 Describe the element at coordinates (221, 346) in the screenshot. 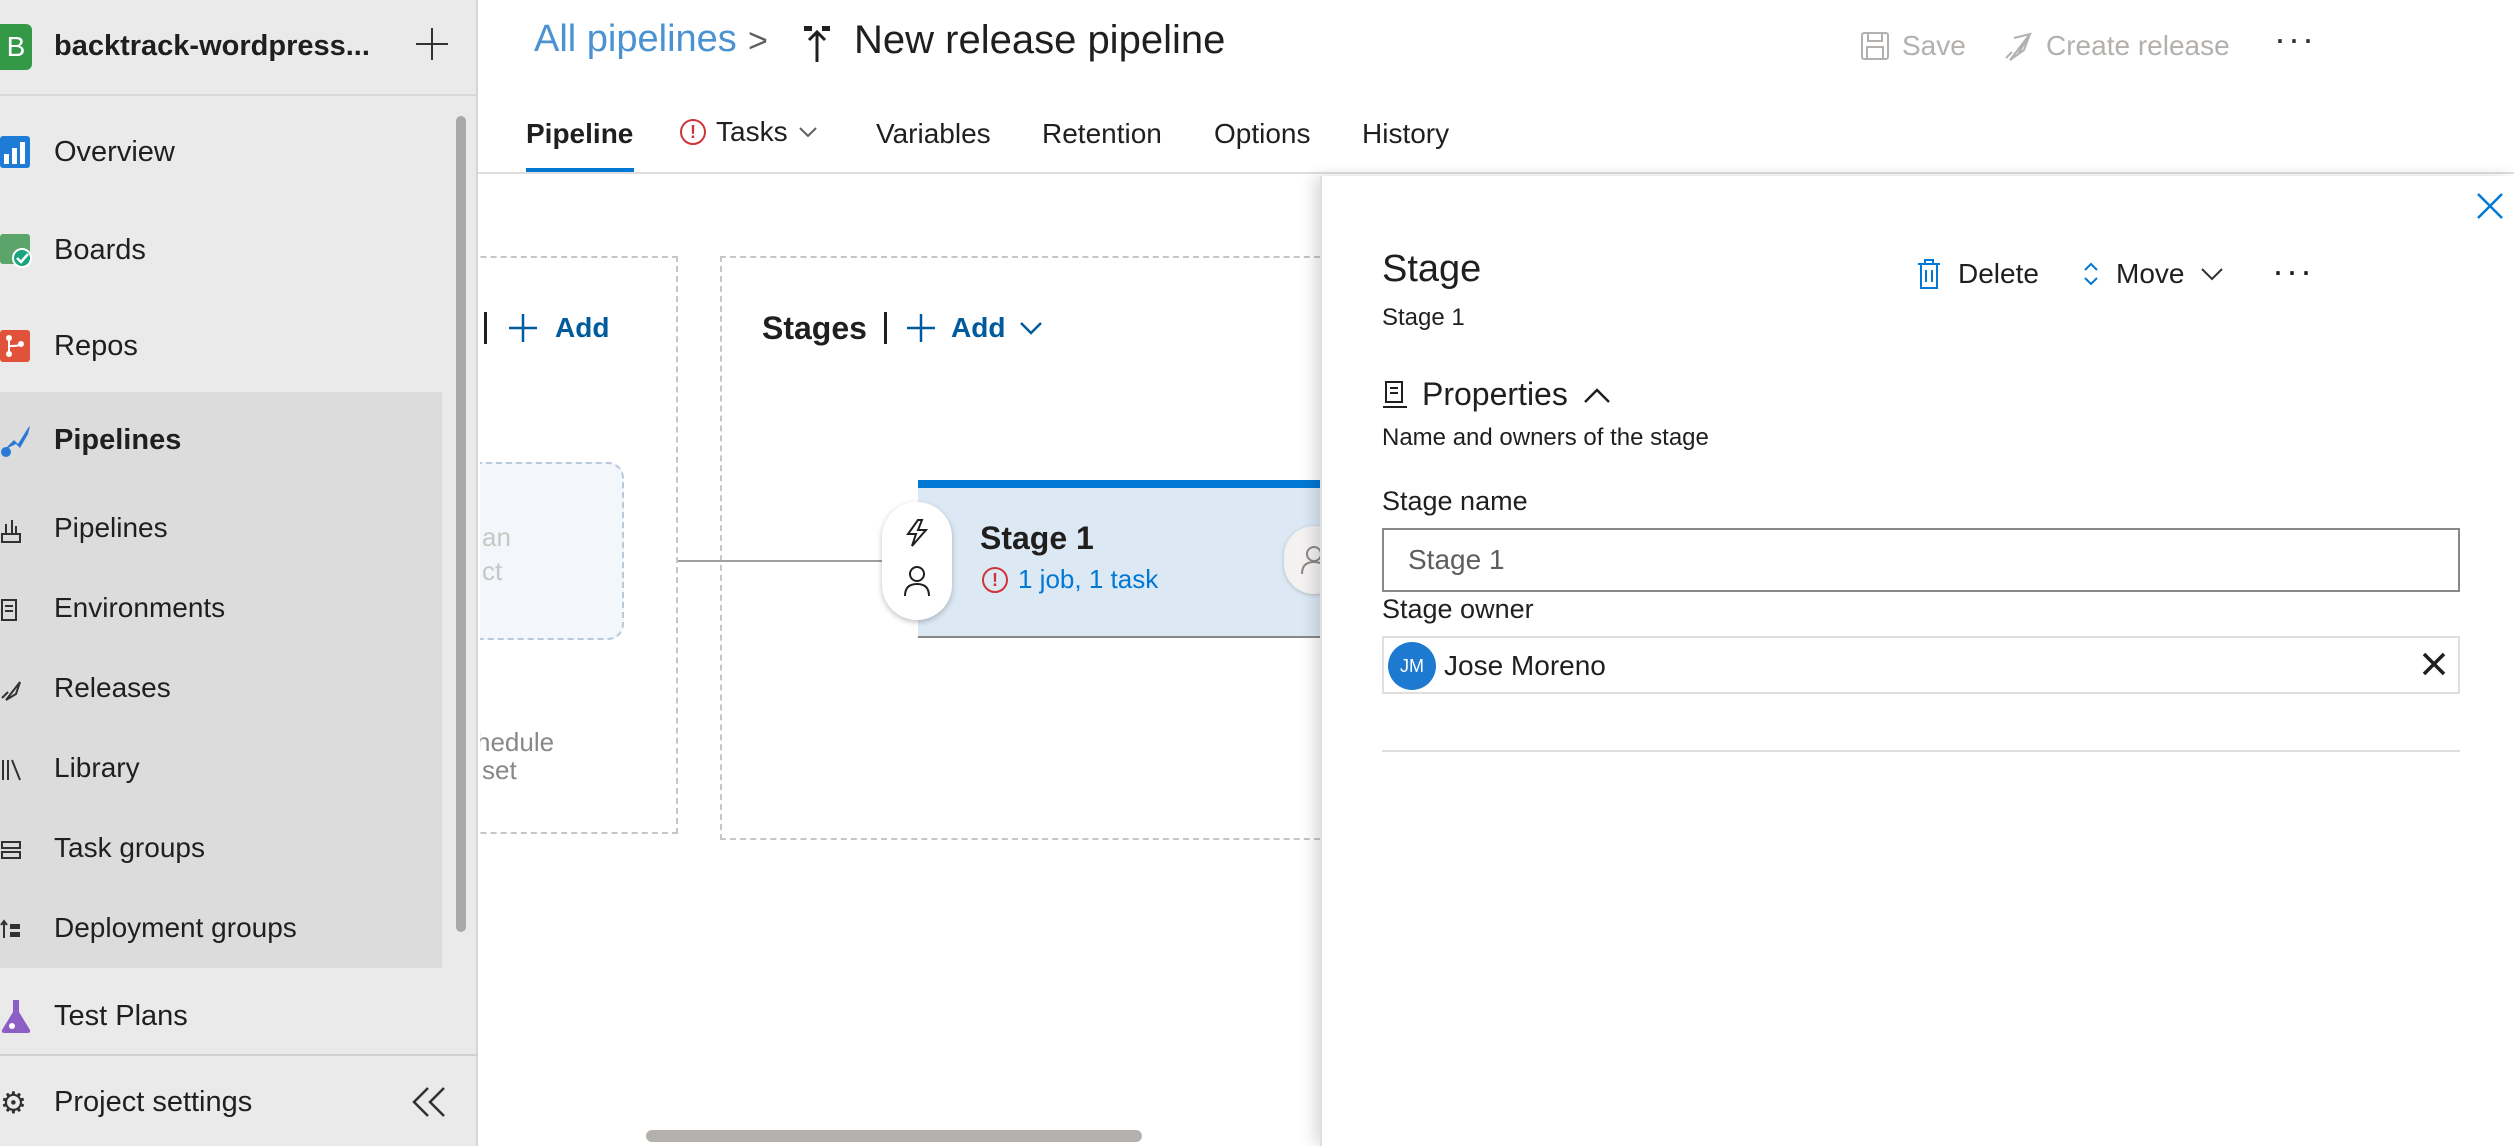

I see `sidebar-item-repos: Repos` at that location.